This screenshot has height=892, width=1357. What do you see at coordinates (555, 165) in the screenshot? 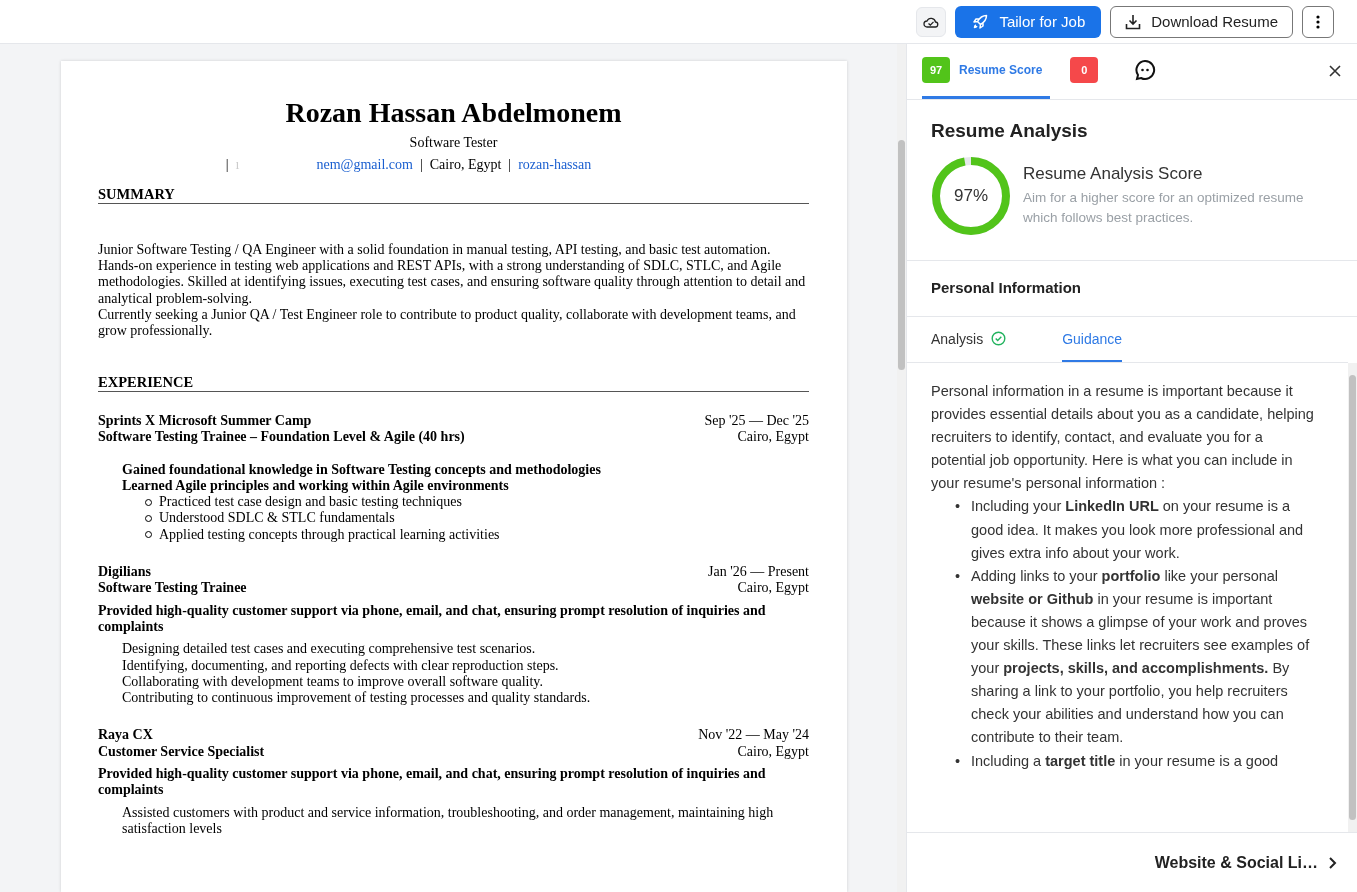
I see `contact-link: rozan-hassan` at bounding box center [555, 165].